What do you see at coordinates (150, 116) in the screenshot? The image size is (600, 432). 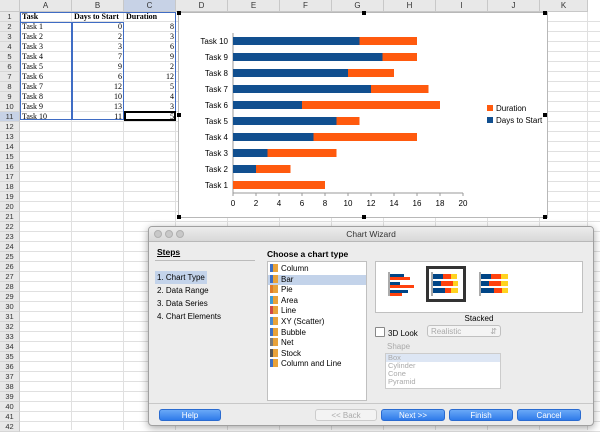 I see `active-cell-cursor` at bounding box center [150, 116].